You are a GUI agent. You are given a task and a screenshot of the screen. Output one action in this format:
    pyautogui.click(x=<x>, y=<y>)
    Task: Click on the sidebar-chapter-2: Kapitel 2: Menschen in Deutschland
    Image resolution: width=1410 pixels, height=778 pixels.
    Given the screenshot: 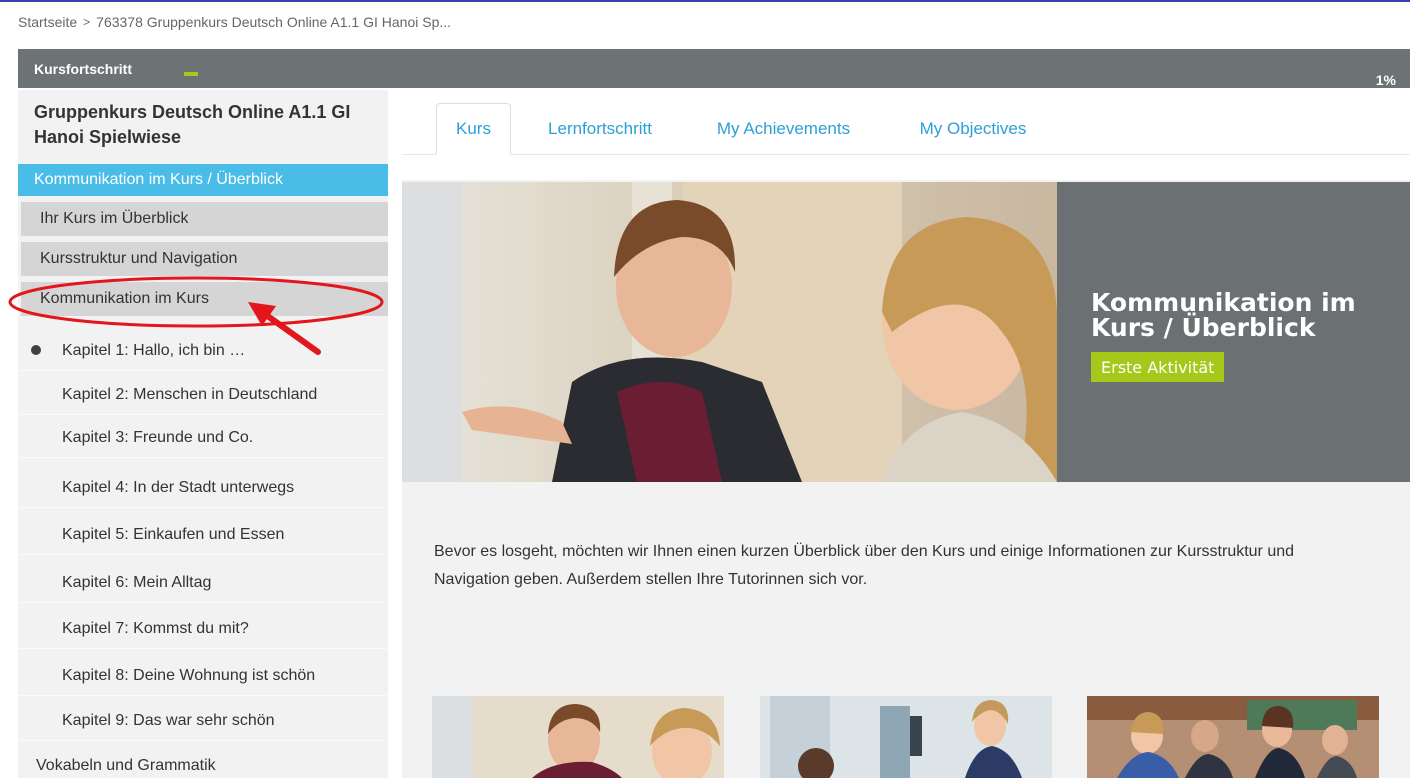 What is the action you would take?
    pyautogui.click(x=203, y=395)
    